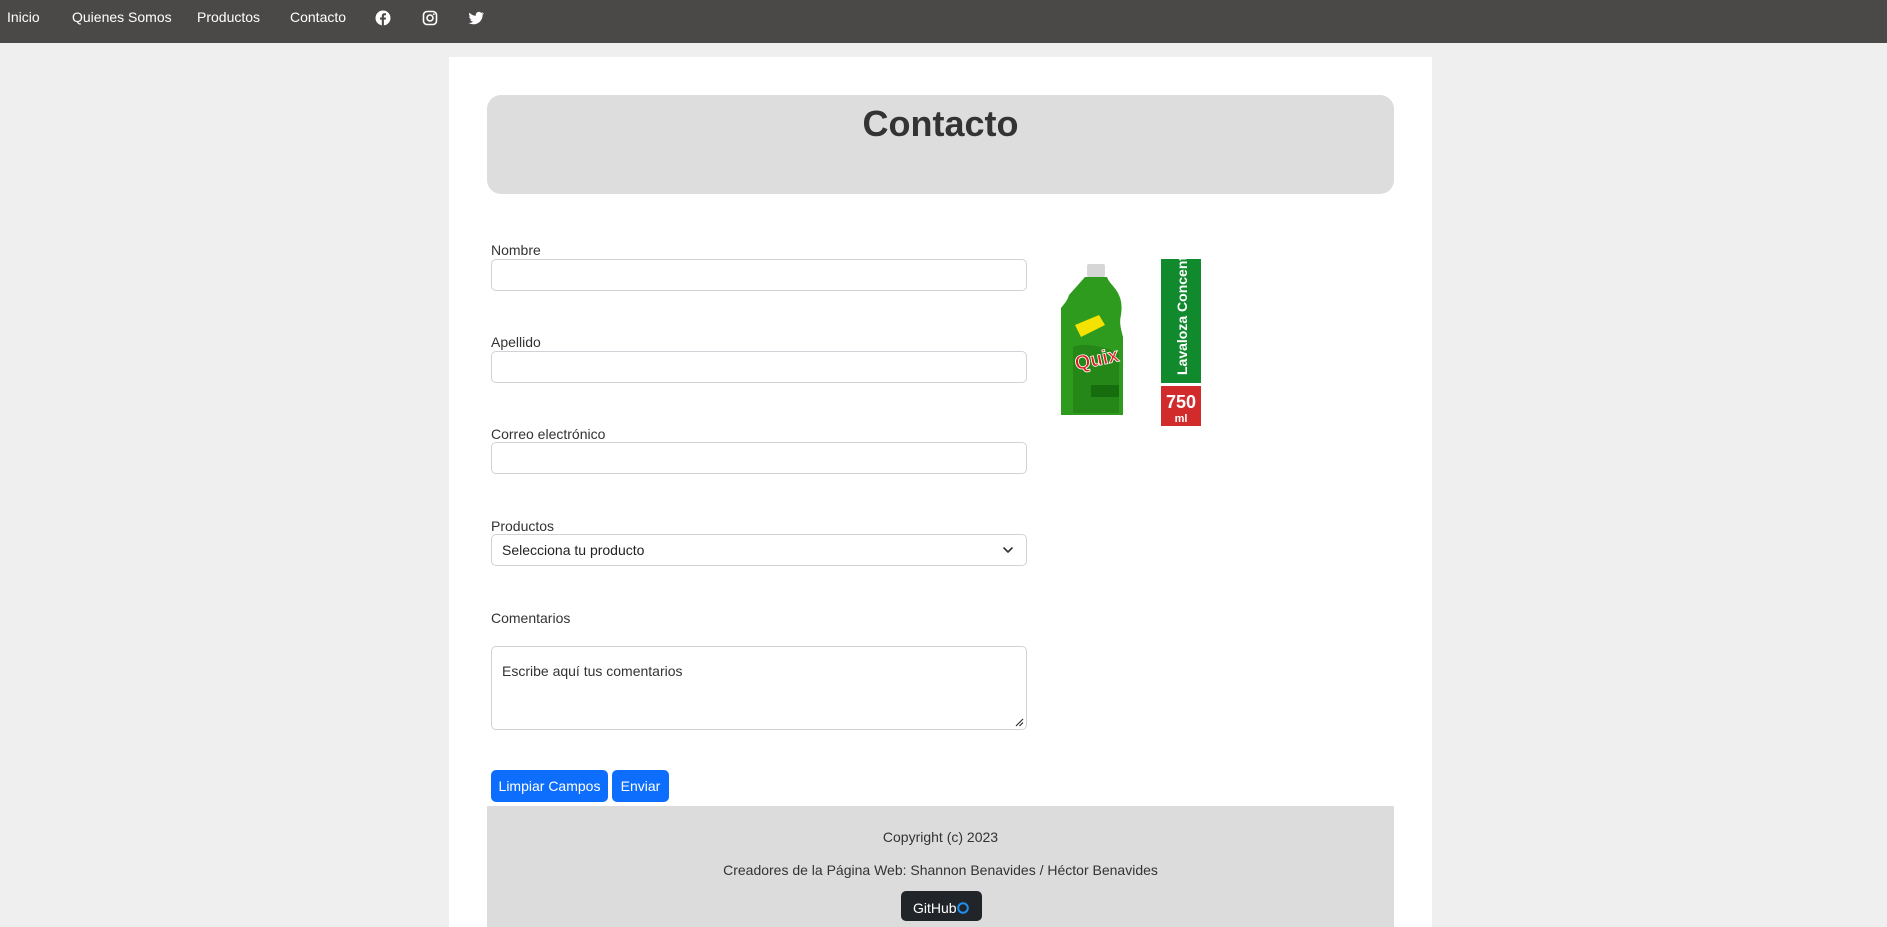  I want to click on apellido-input, so click(759, 367).